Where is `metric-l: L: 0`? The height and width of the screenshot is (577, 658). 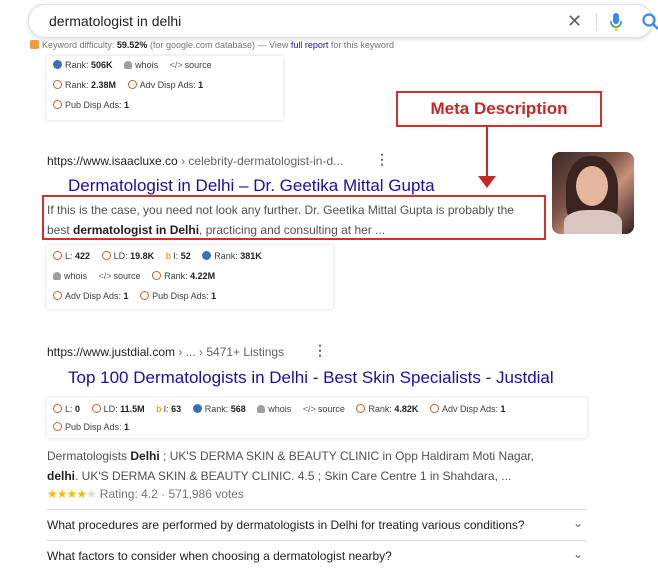
metric-l: L: 0 is located at coordinates (66, 409).